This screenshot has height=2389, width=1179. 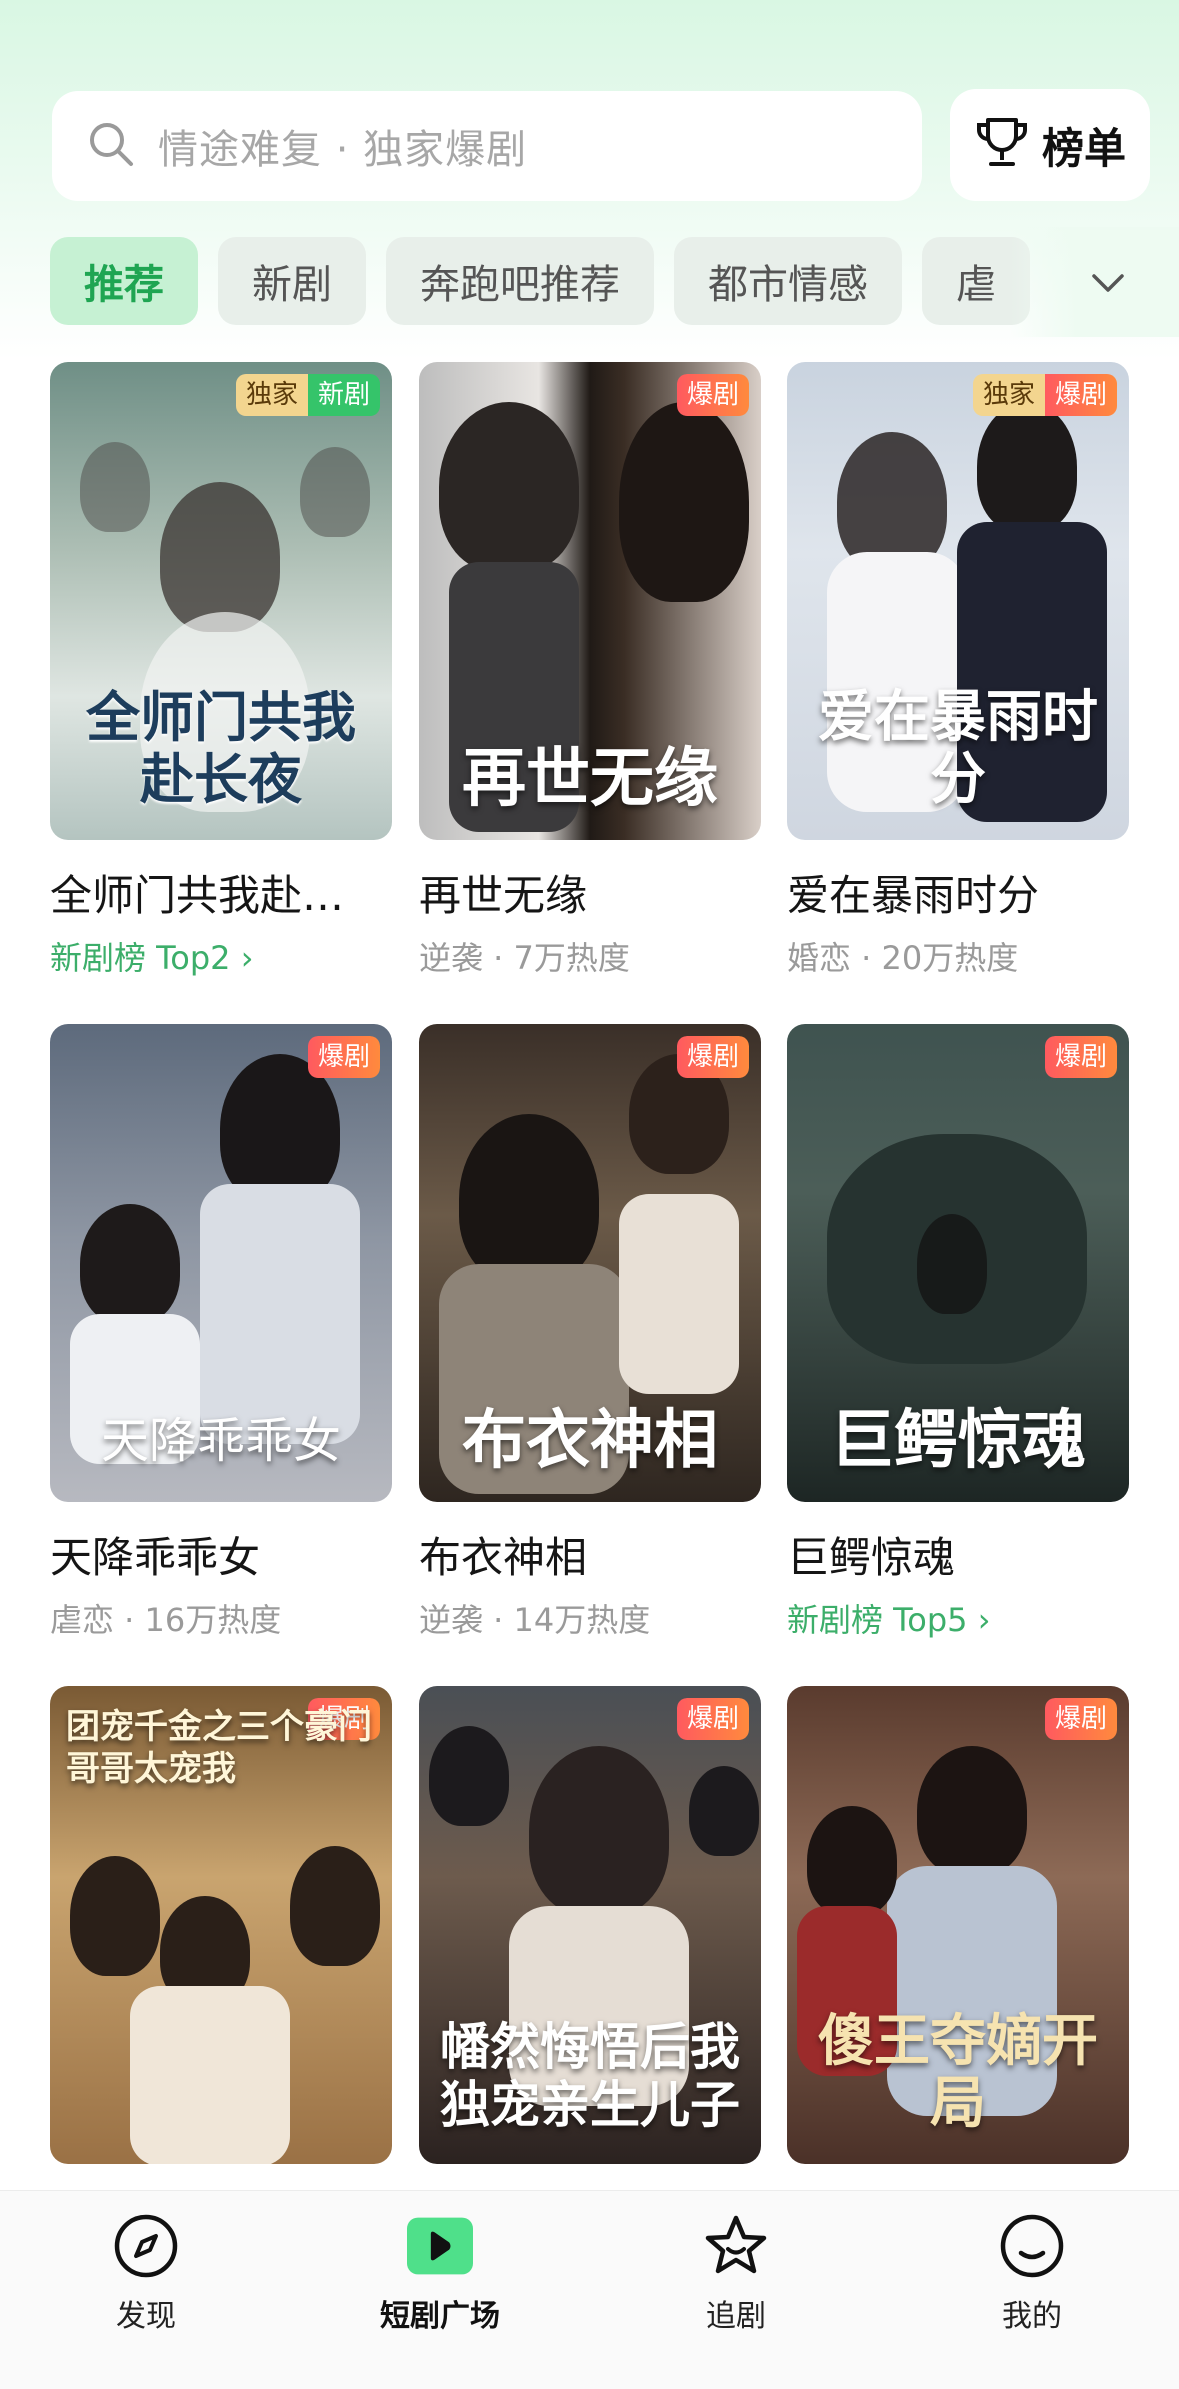 I want to click on badge-group: 独家 爆剧, so click(x=1044, y=395).